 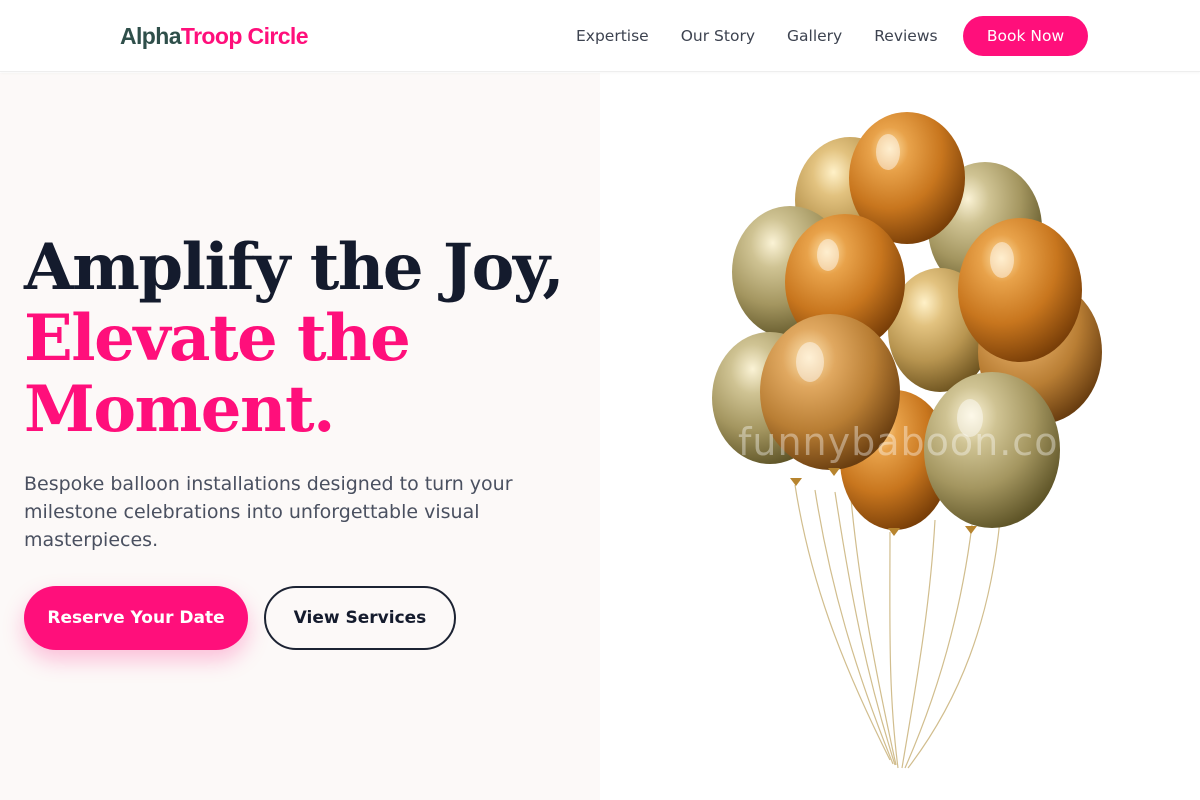 What do you see at coordinates (814, 36) in the screenshot?
I see `nav-link-gallery: Gallery` at bounding box center [814, 36].